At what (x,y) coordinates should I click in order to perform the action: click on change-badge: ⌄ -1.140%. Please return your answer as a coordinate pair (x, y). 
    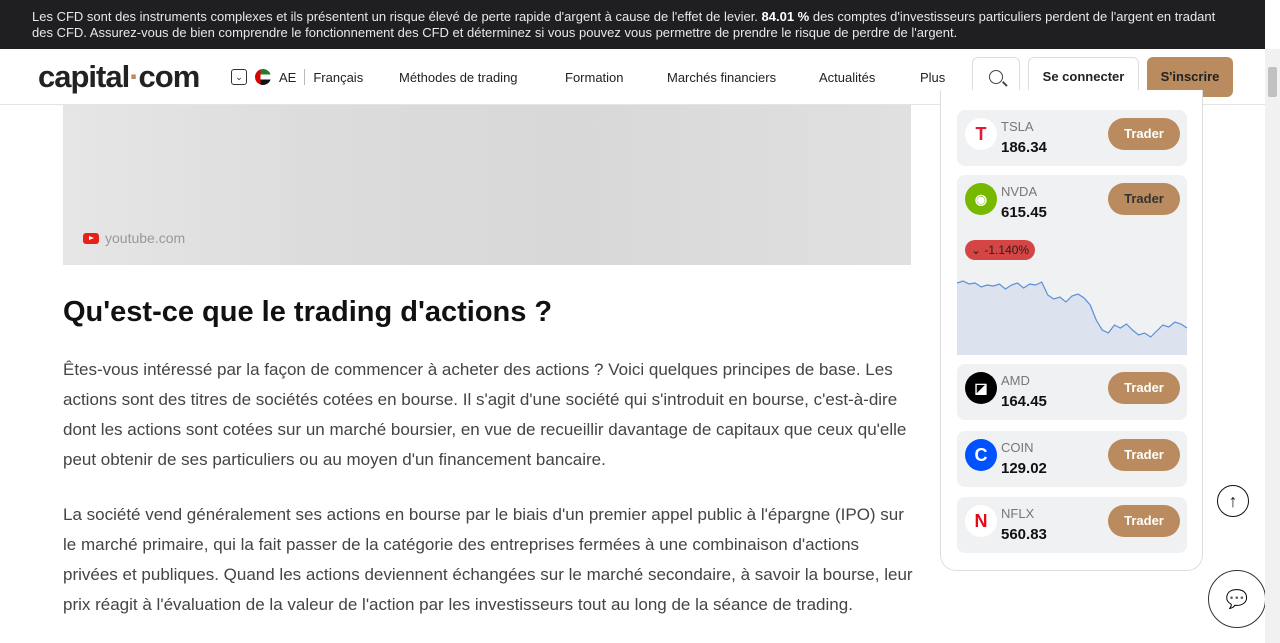
    Looking at the image, I should click on (1000, 250).